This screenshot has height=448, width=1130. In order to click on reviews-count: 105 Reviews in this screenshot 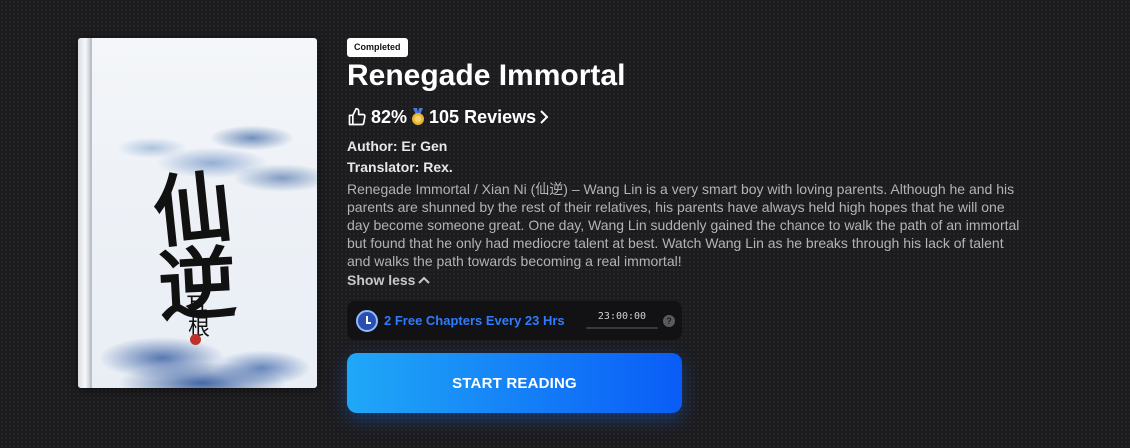, I will do `click(483, 116)`.